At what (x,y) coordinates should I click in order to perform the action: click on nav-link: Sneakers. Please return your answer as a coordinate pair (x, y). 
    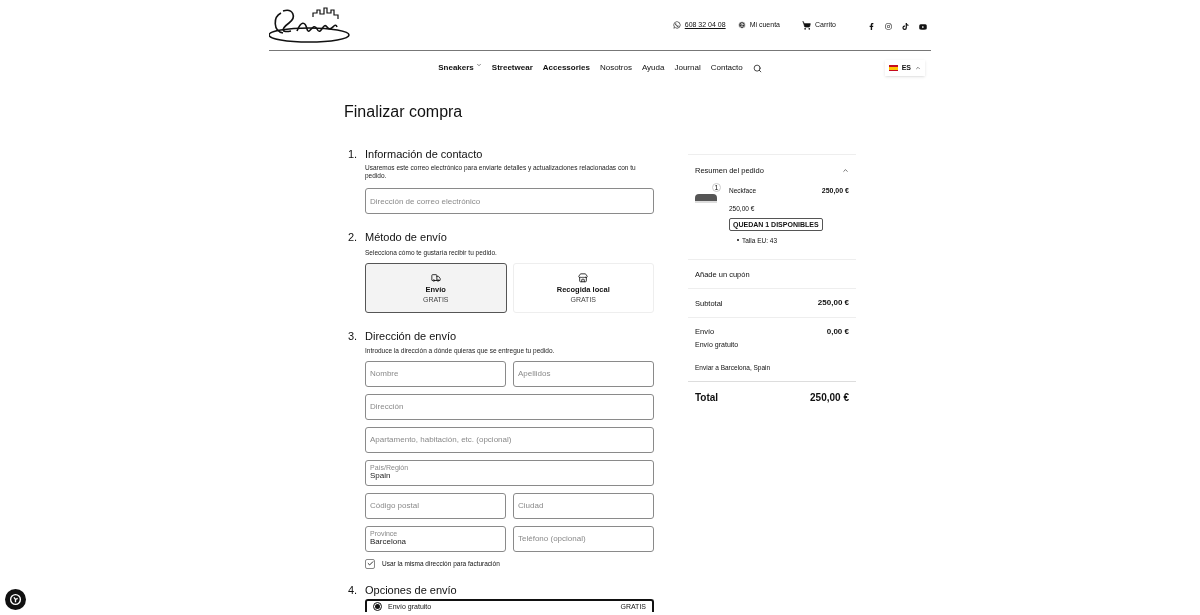
    Looking at the image, I should click on (460, 68).